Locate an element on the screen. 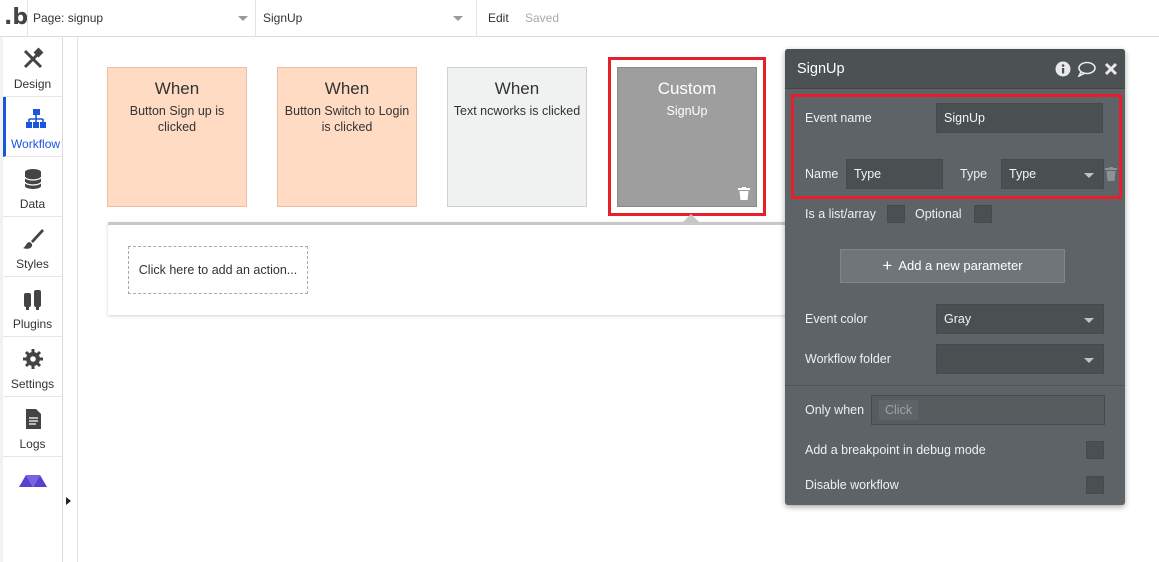  edit-menu: Edit is located at coordinates (498, 18).